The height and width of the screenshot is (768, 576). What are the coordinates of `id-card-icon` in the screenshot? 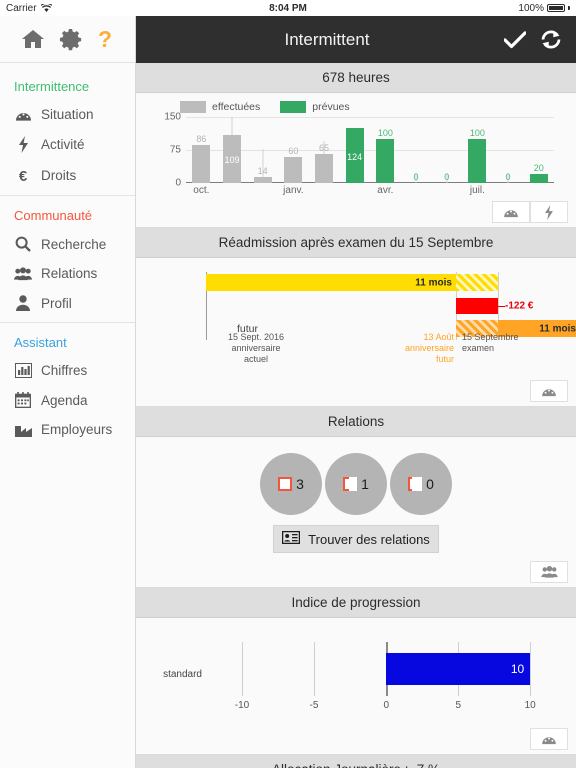 It's located at (291, 538).